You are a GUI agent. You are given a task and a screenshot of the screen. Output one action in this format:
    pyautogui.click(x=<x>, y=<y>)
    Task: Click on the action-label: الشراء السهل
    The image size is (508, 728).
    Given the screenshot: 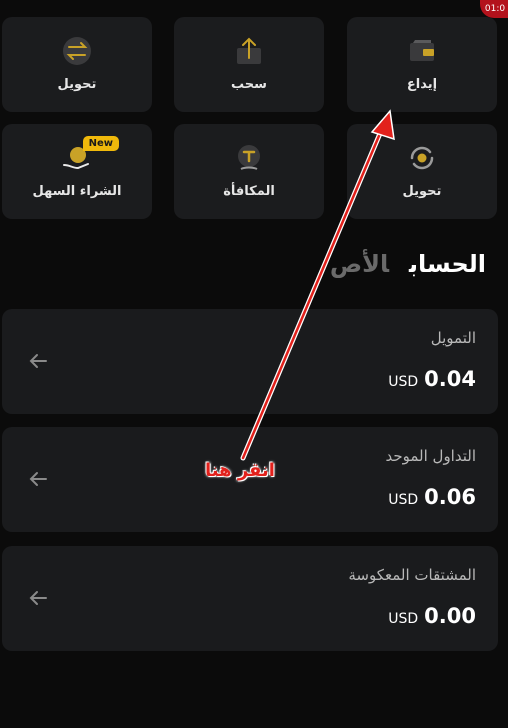 What is the action you would take?
    pyautogui.click(x=77, y=191)
    